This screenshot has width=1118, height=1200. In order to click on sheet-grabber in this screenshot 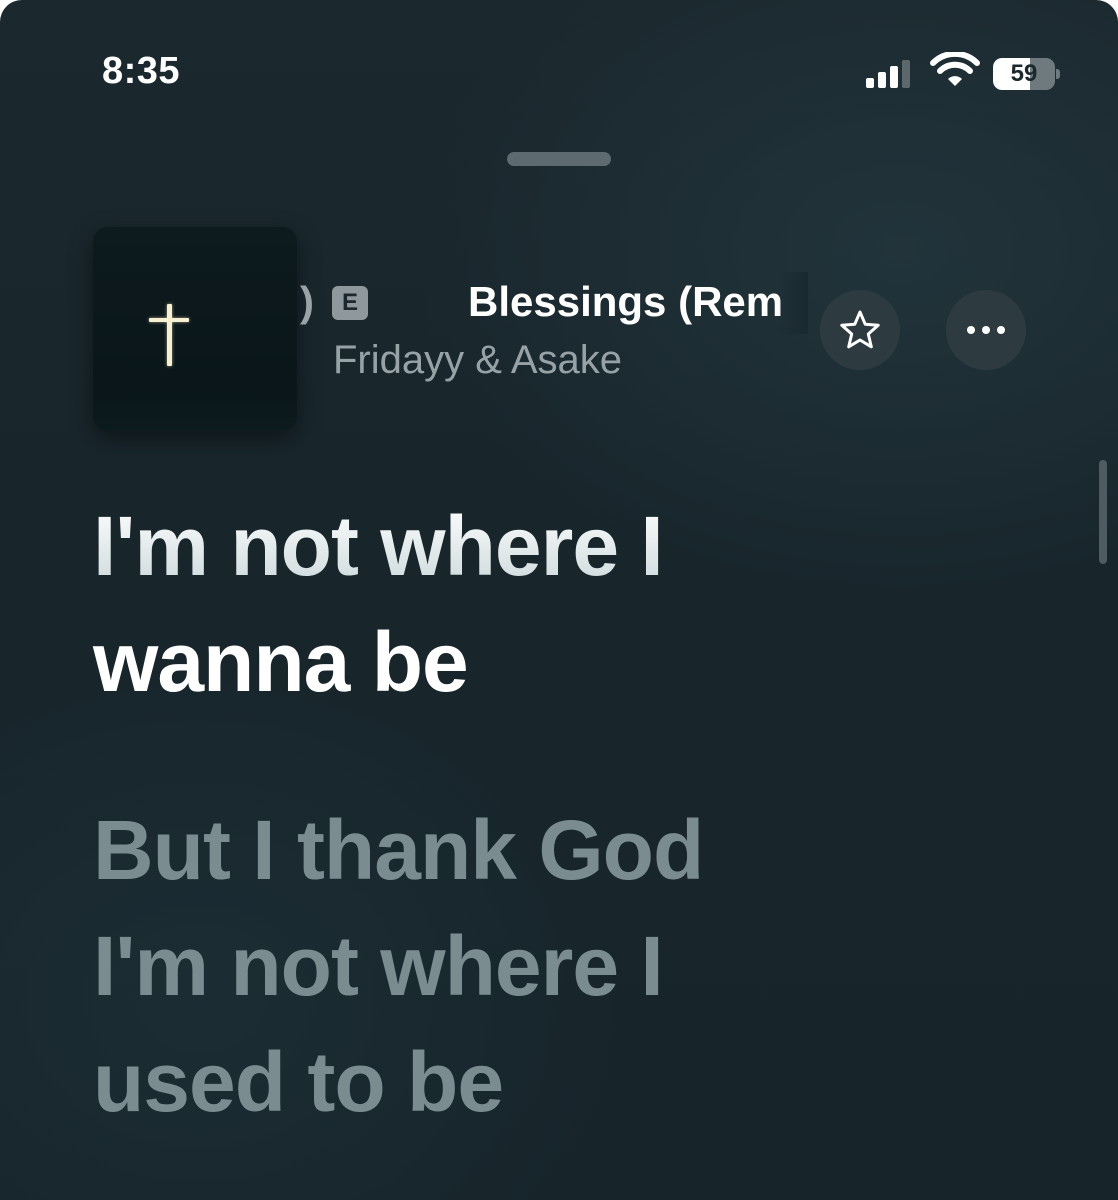, I will do `click(559, 159)`.